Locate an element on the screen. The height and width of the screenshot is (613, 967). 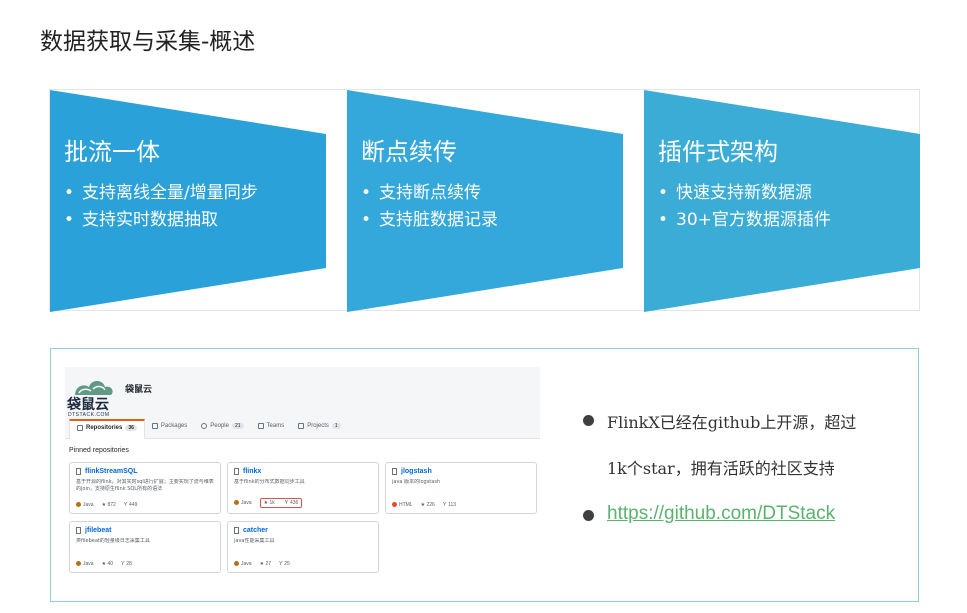
highlighted-stats: ★ 1k Ƴ 436 is located at coordinates (281, 503).